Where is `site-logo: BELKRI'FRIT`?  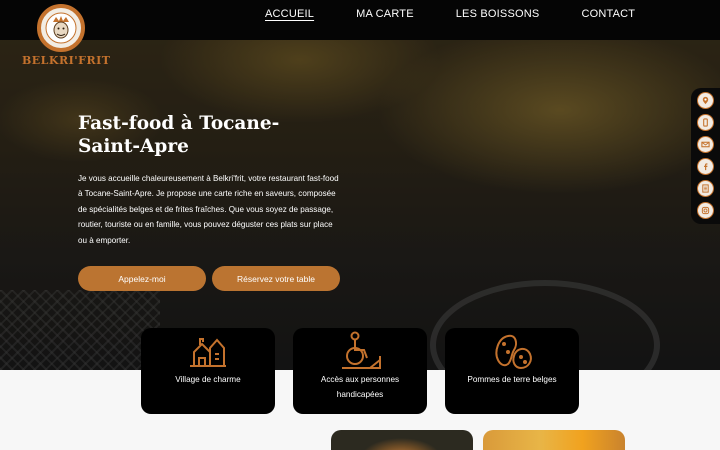 site-logo: BELKRI'FRIT is located at coordinates (66, 36).